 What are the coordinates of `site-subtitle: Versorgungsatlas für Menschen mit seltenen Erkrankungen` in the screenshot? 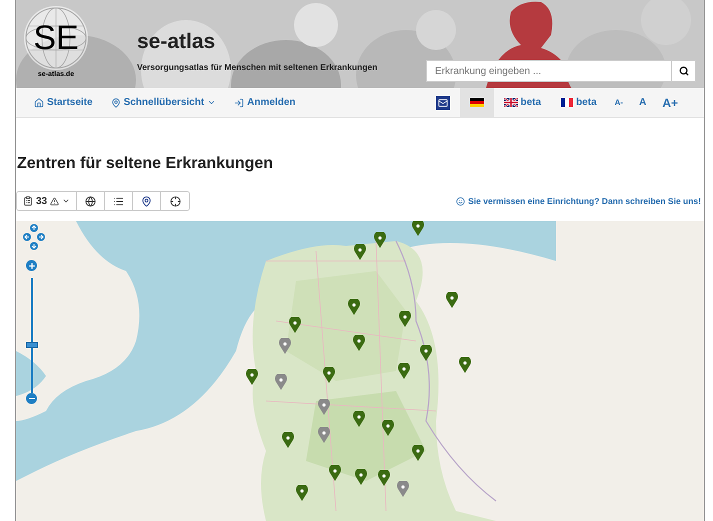 It's located at (257, 67).